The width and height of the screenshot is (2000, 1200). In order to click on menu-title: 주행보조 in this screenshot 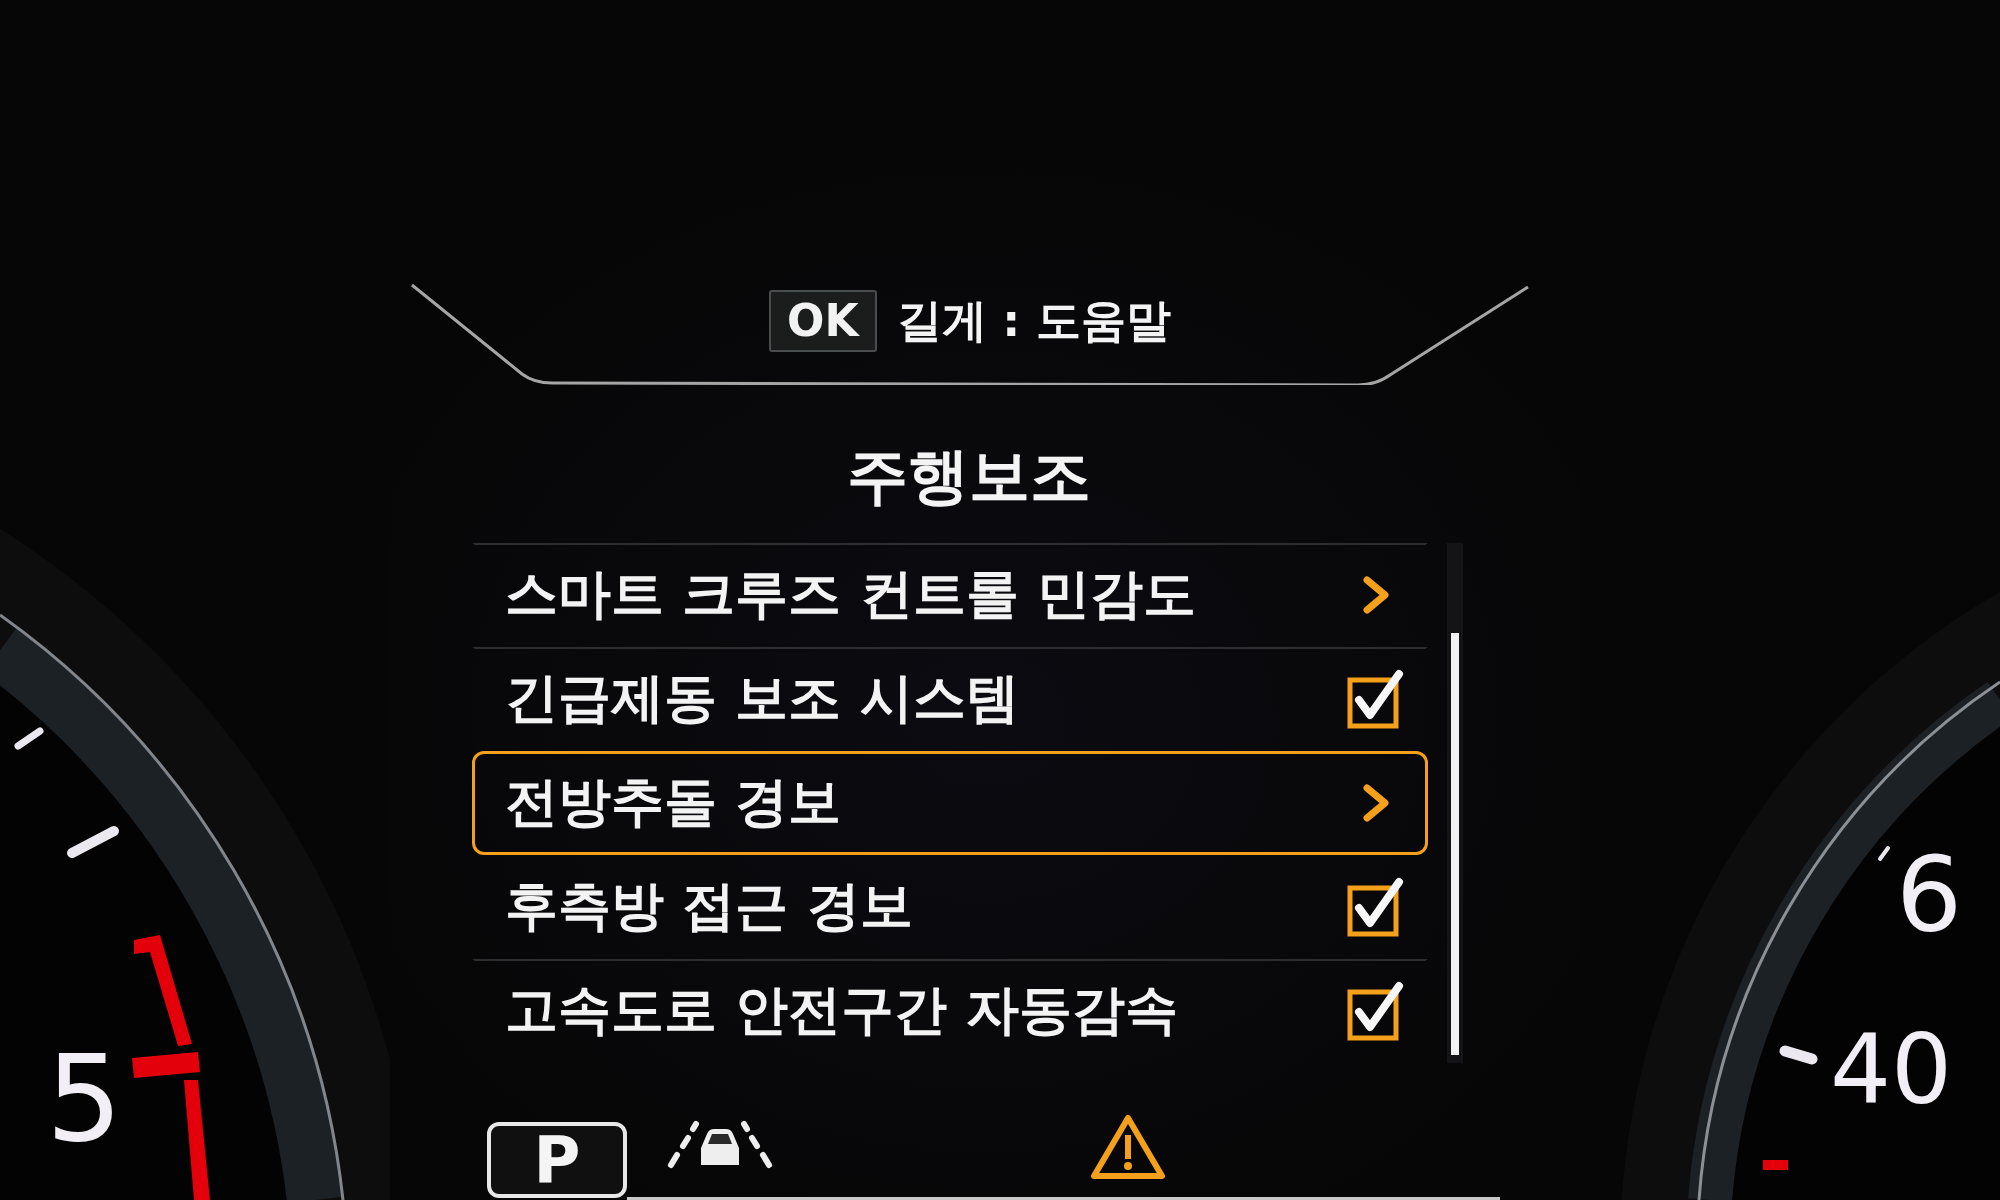, I will do `click(969, 476)`.